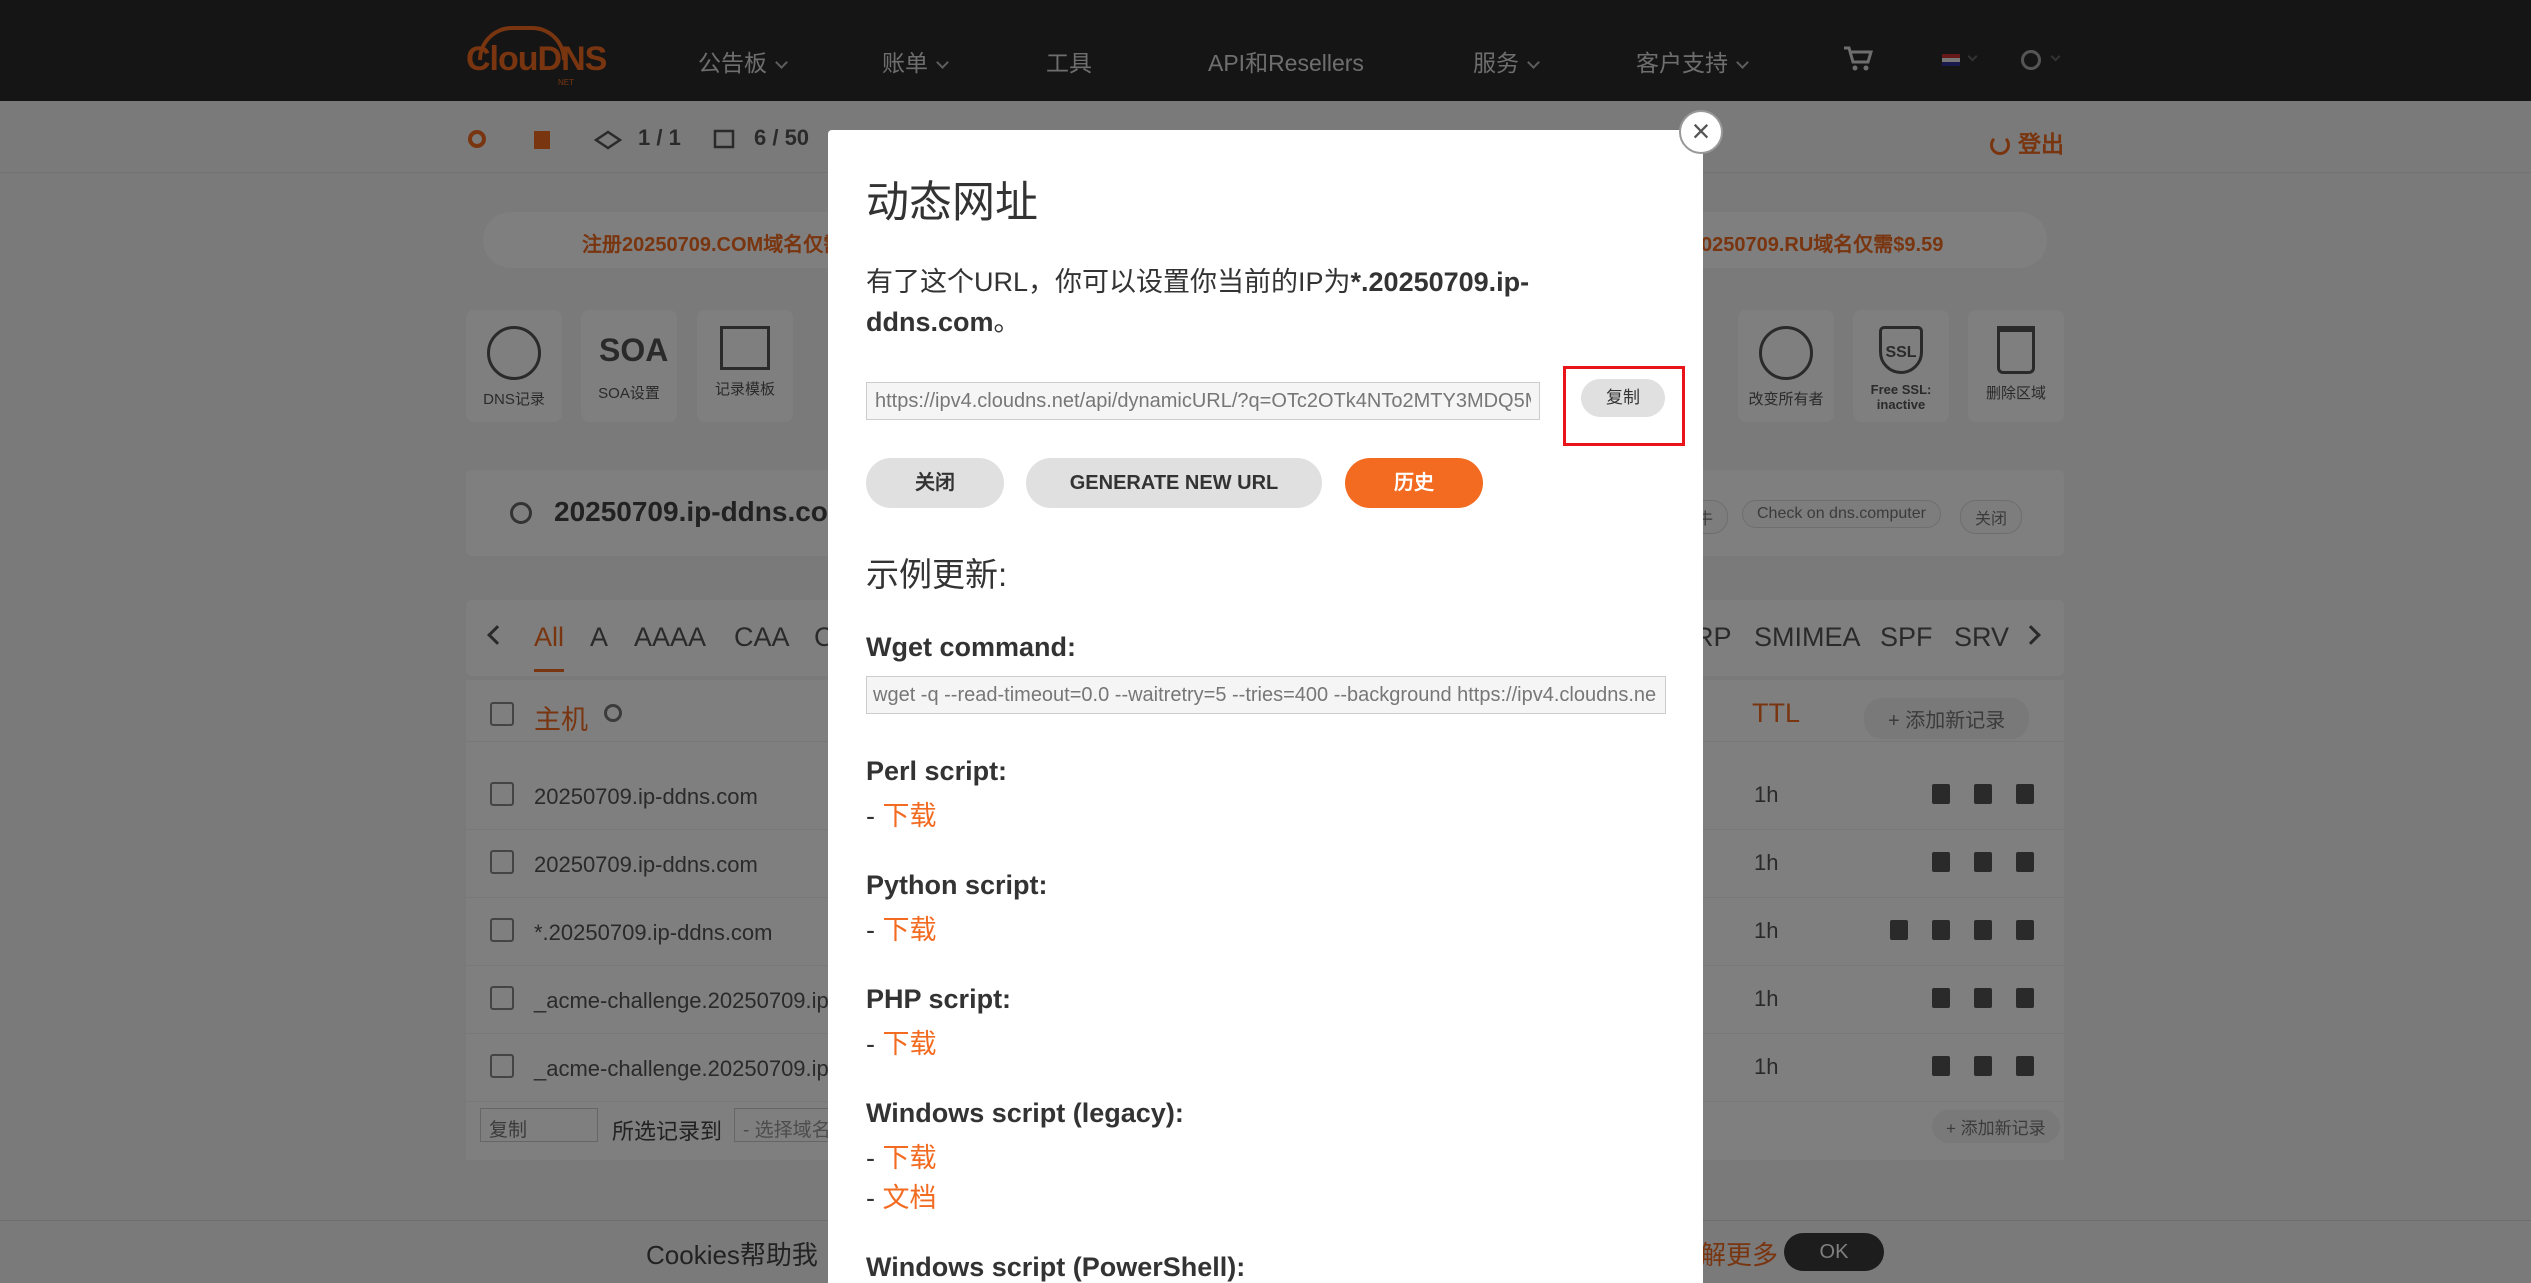 This screenshot has height=1283, width=2531. I want to click on history-button: 历史, so click(1414, 483).